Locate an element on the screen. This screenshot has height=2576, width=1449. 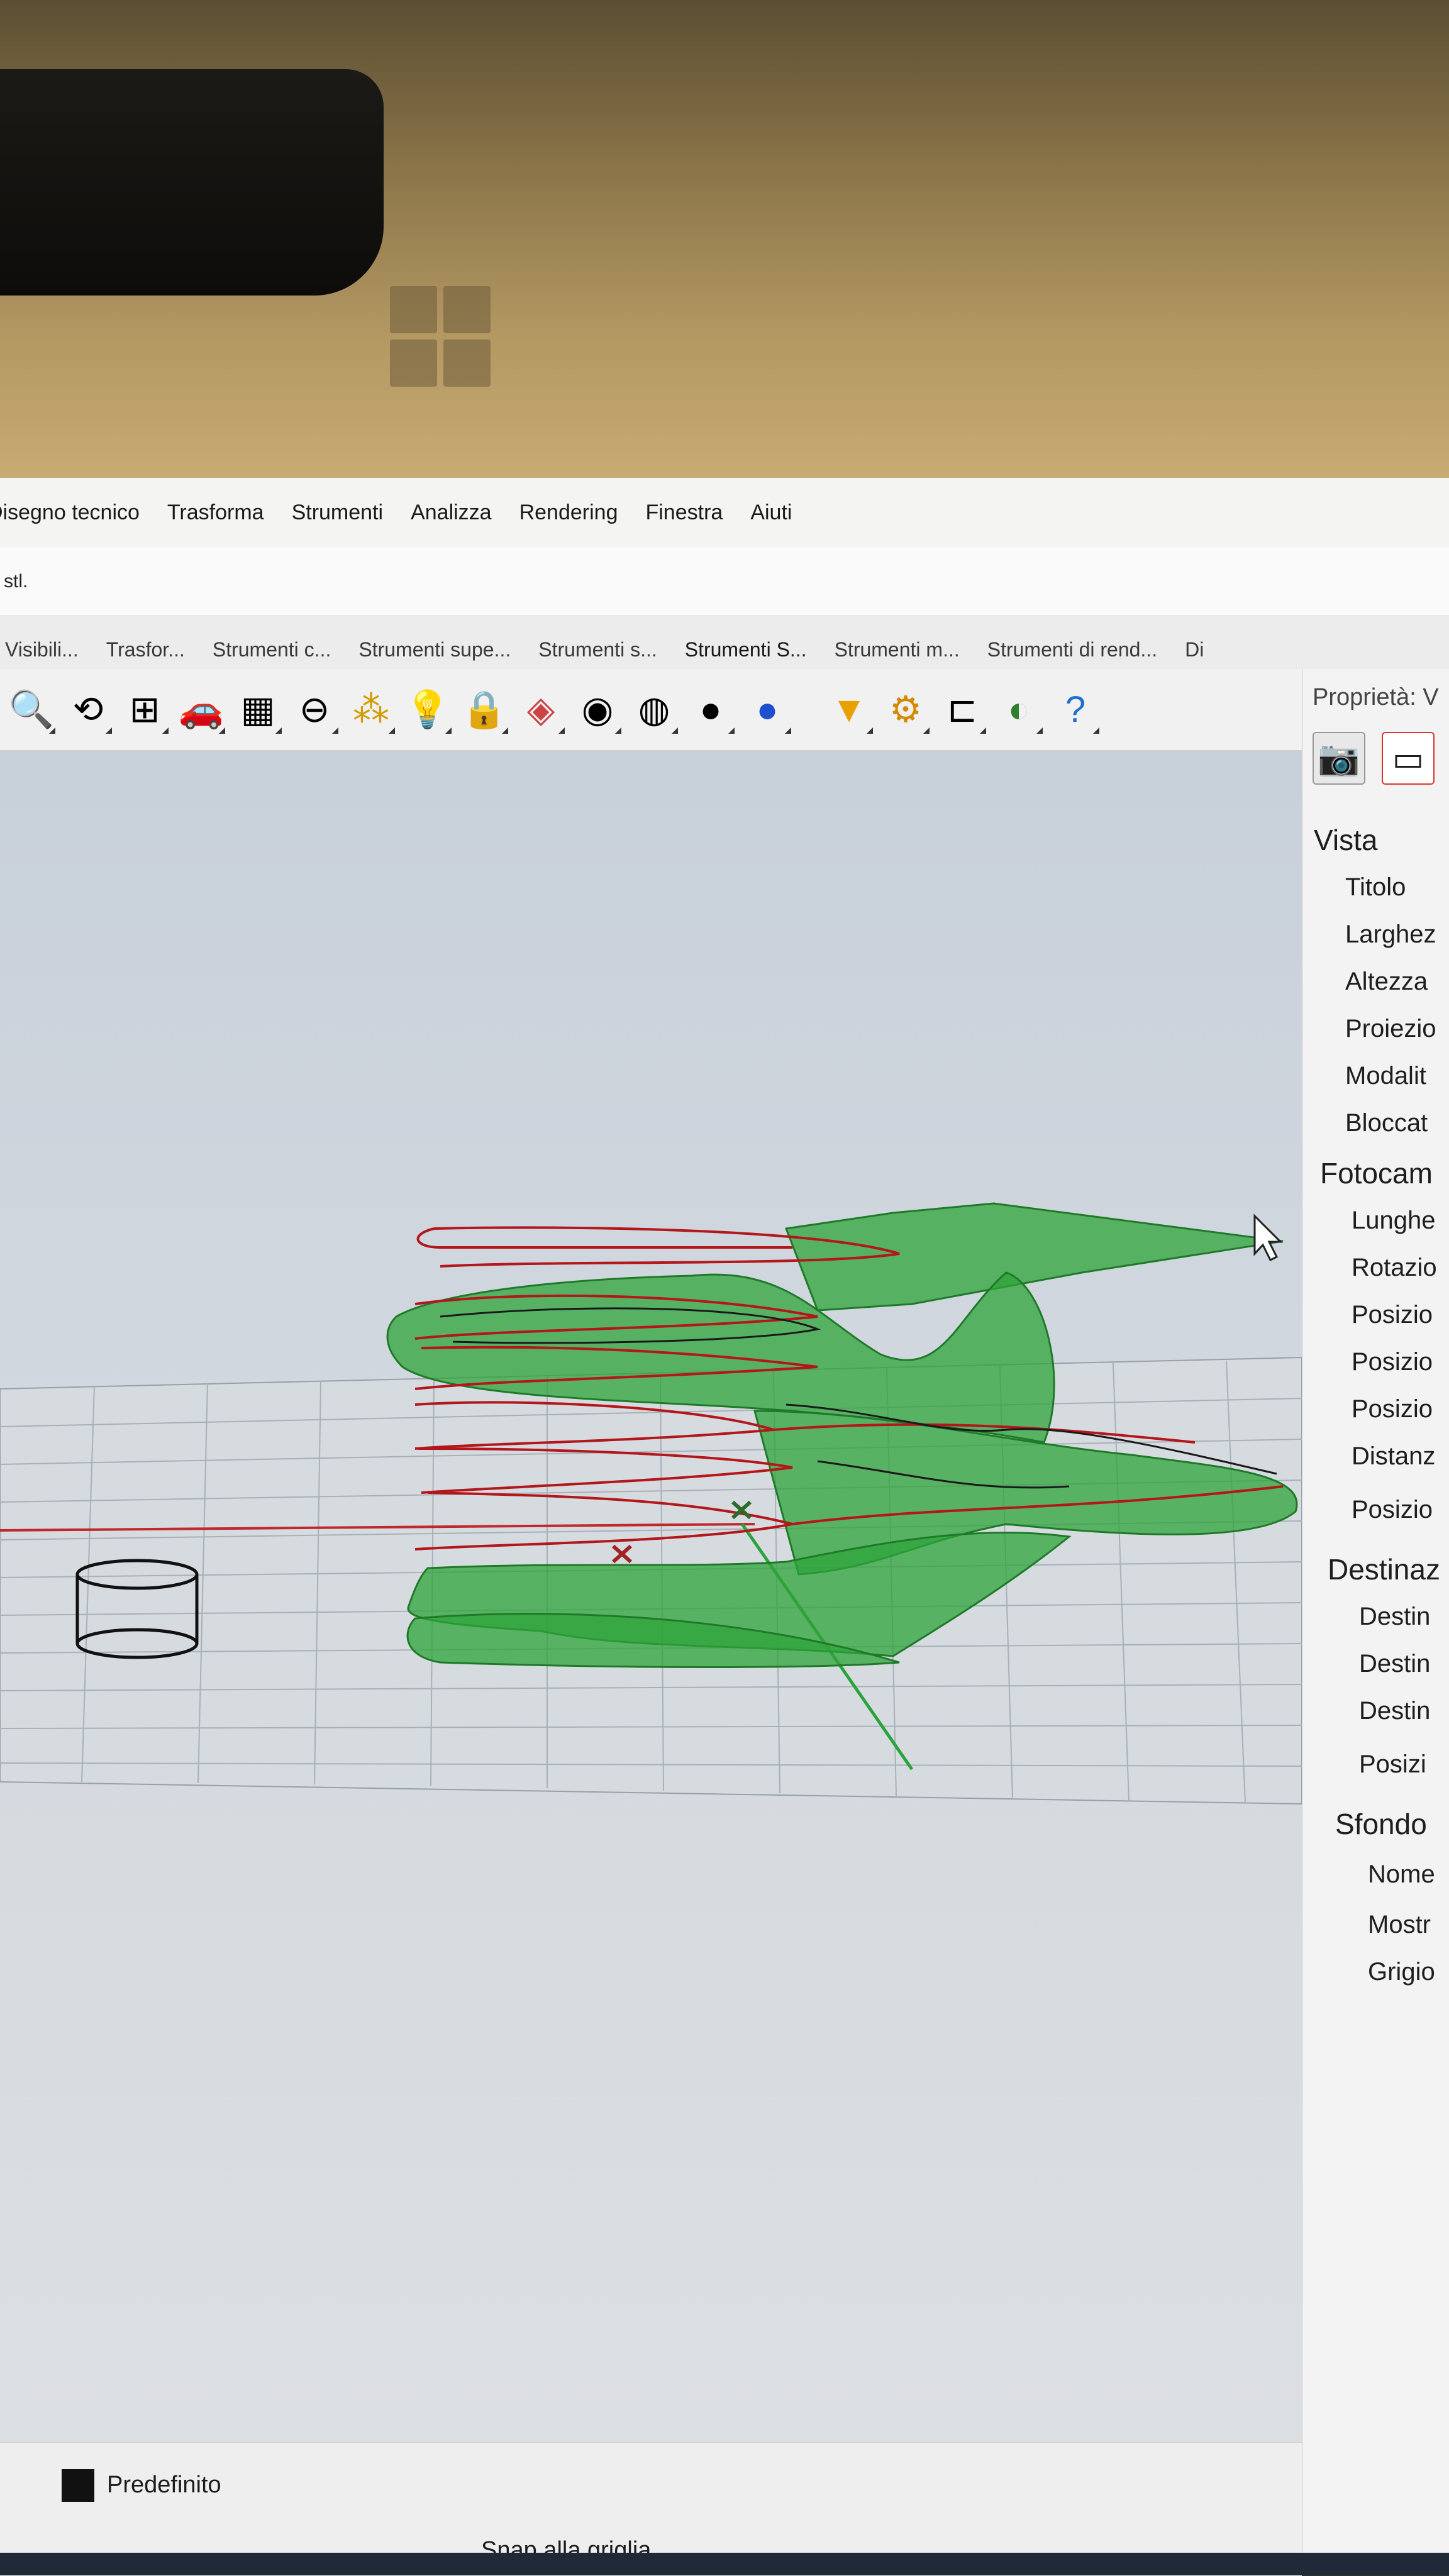
color-wheel-icon: ◉ is located at coordinates (597, 710).